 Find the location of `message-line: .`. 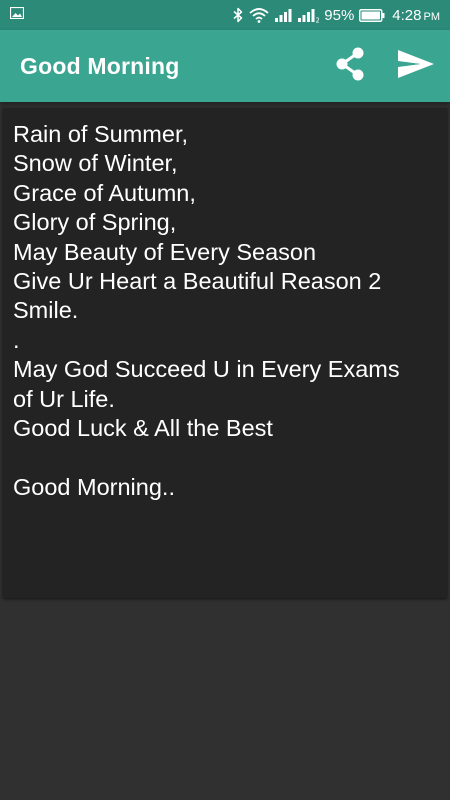

message-line: . is located at coordinates (16, 339).